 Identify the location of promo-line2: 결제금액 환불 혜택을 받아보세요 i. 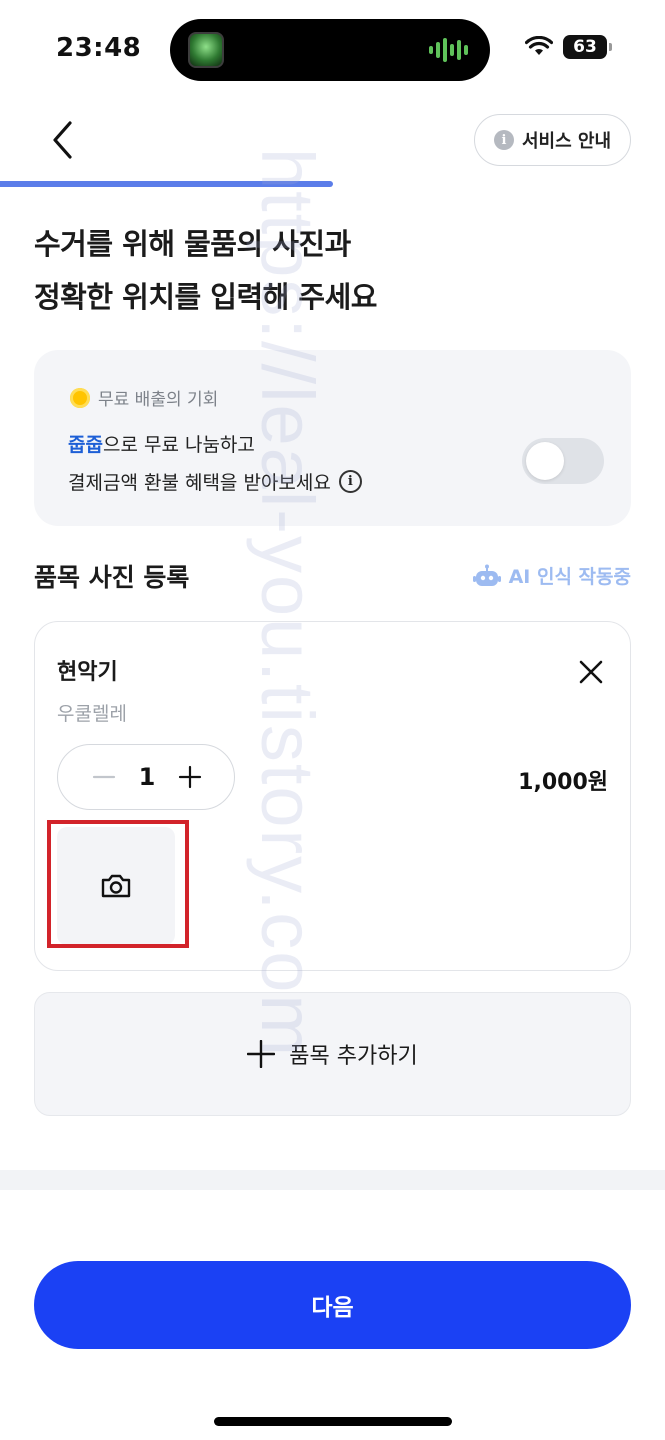
(215, 481).